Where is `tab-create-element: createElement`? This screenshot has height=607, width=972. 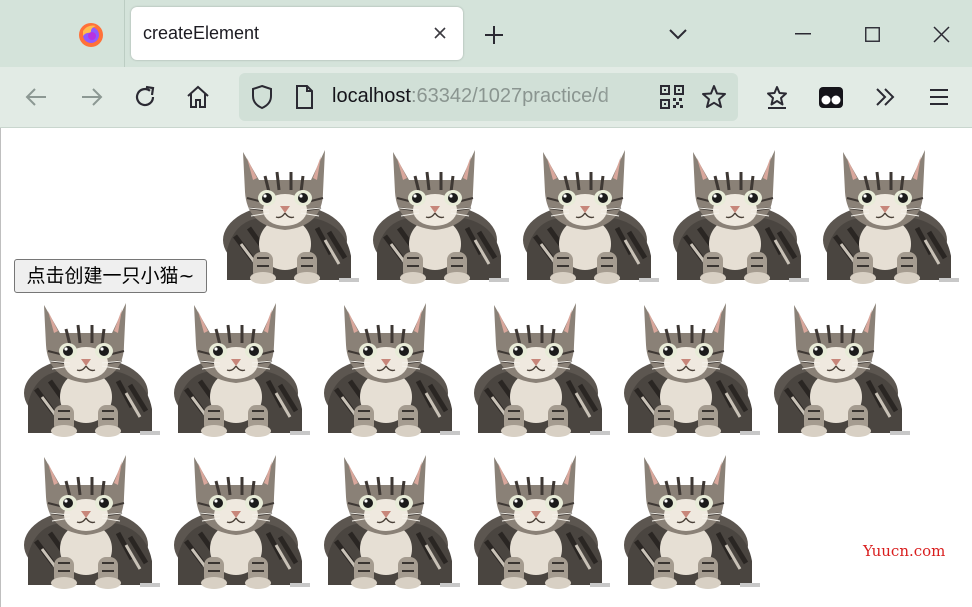 tab-create-element: createElement is located at coordinates (297, 33).